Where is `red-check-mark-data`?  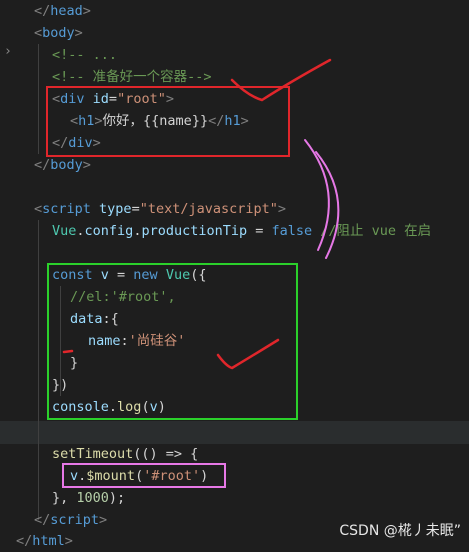 red-check-mark-data is located at coordinates (248, 354).